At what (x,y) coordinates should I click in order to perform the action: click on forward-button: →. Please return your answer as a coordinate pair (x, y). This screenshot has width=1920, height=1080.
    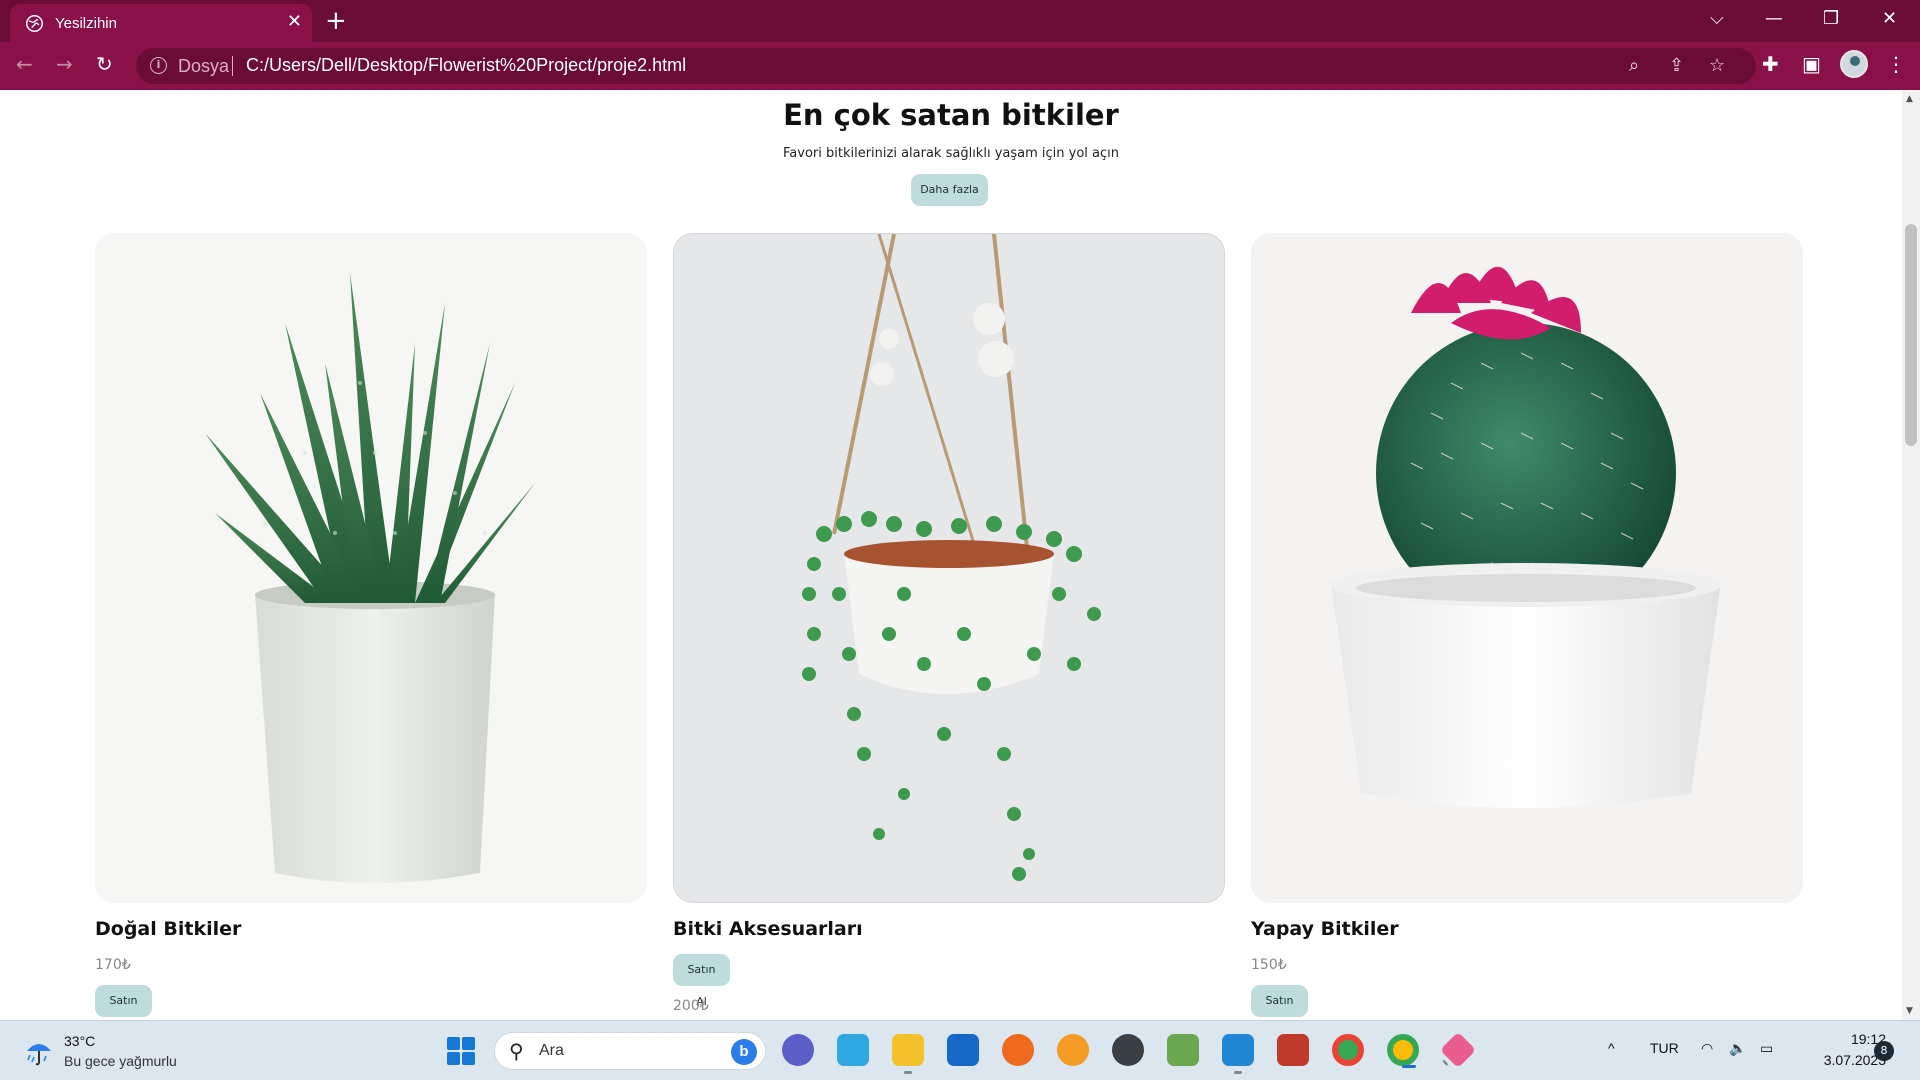
    Looking at the image, I should click on (64, 64).